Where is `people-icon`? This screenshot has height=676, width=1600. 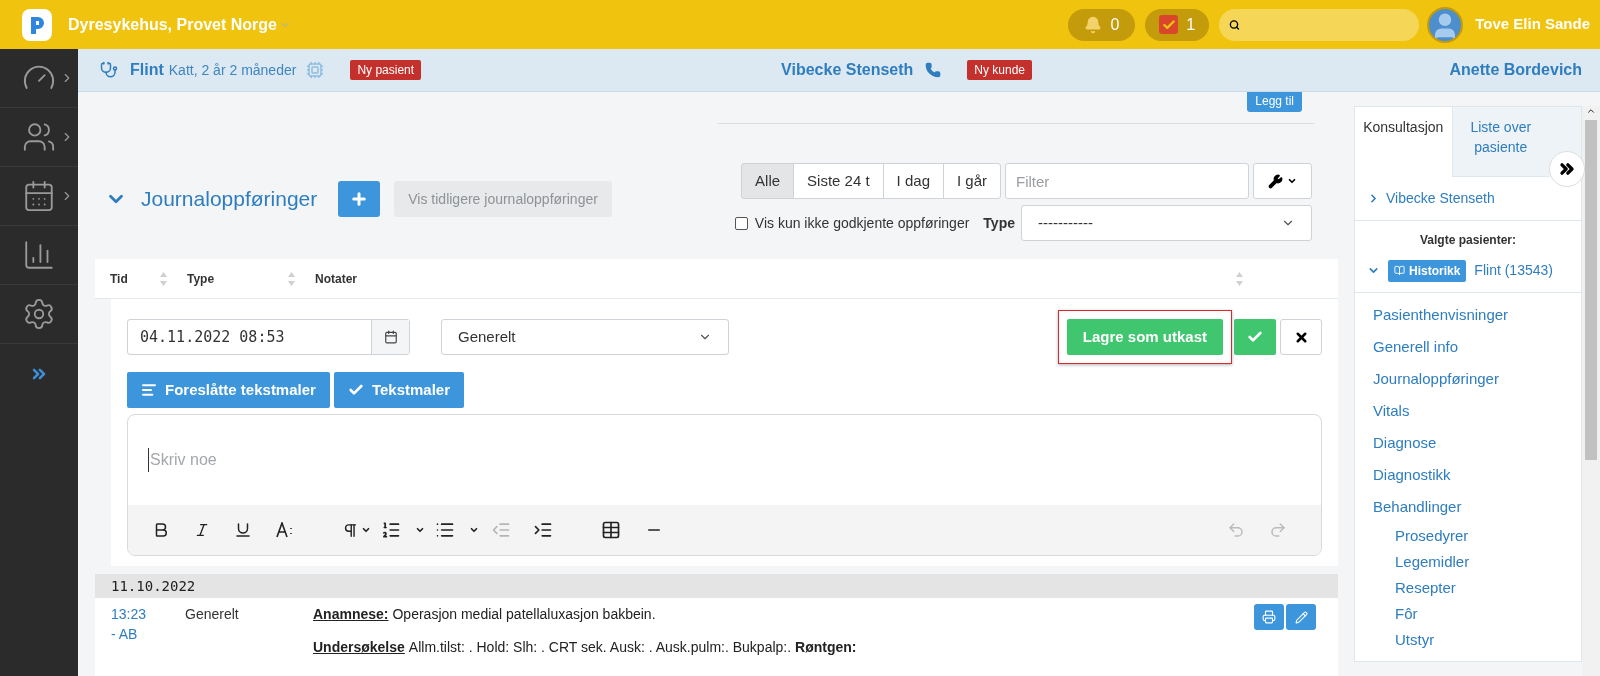 people-icon is located at coordinates (39, 137).